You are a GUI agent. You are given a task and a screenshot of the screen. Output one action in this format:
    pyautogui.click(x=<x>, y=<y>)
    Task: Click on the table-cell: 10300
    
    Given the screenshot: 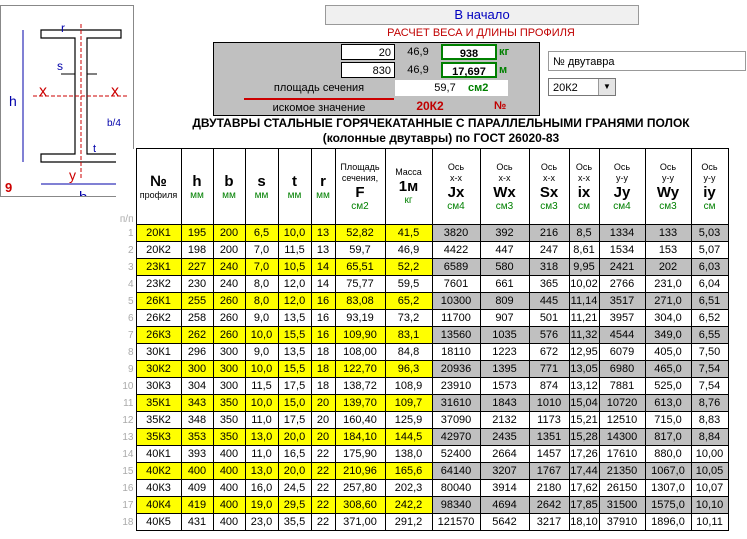 What is the action you would take?
    pyautogui.click(x=456, y=301)
    